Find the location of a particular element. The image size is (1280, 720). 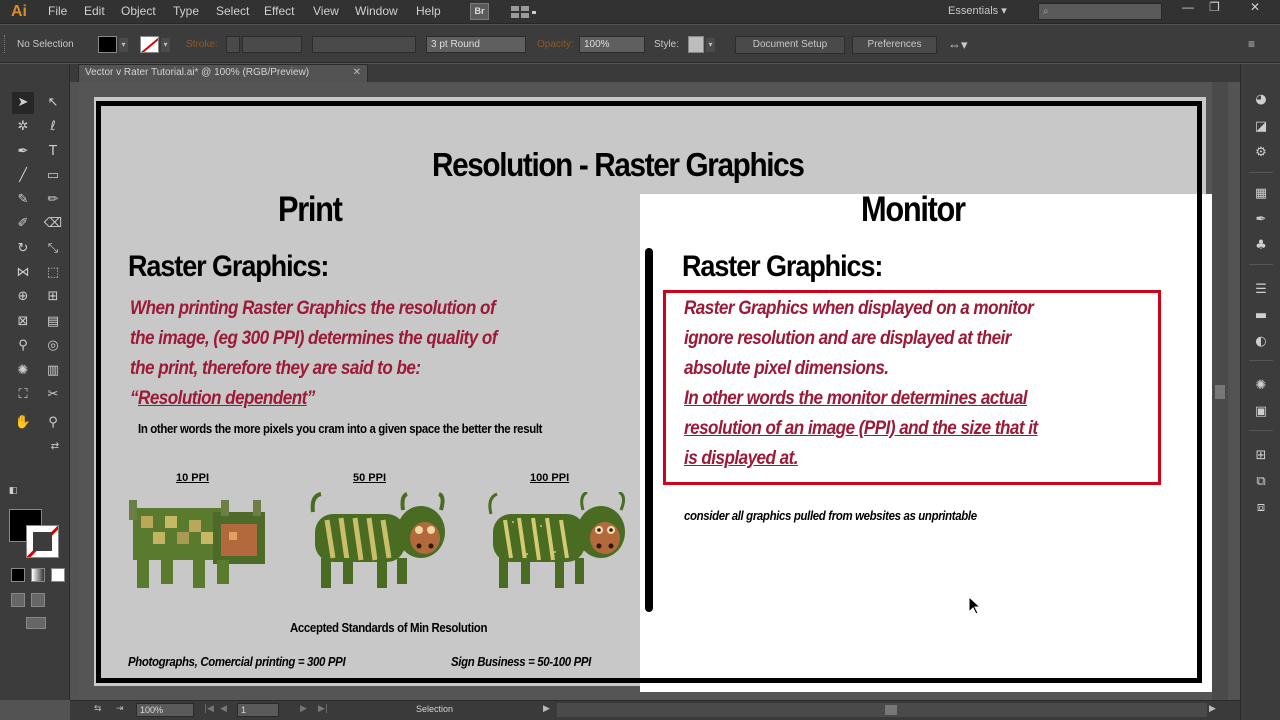

perspective-grid-tool-icon: ⊞ is located at coordinates (53, 297).